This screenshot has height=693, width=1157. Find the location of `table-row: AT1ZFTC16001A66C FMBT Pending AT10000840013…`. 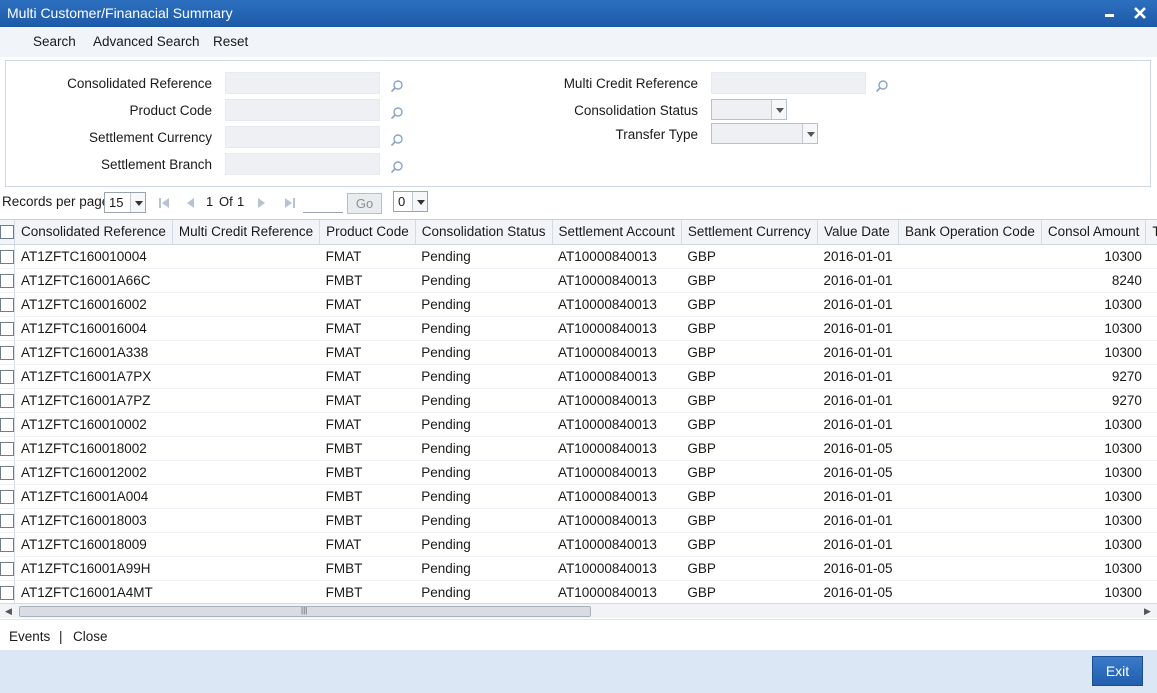

table-row: AT1ZFTC16001A66C FMBT Pending AT10000840013… is located at coordinates (578, 280).